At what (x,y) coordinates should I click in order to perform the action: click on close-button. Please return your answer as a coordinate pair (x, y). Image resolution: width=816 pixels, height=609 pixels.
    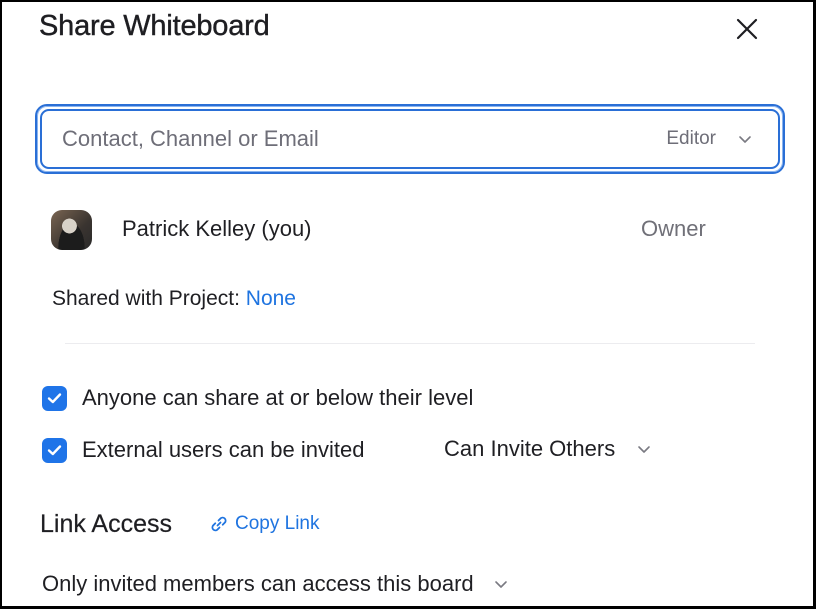
    Looking at the image, I should click on (747, 29).